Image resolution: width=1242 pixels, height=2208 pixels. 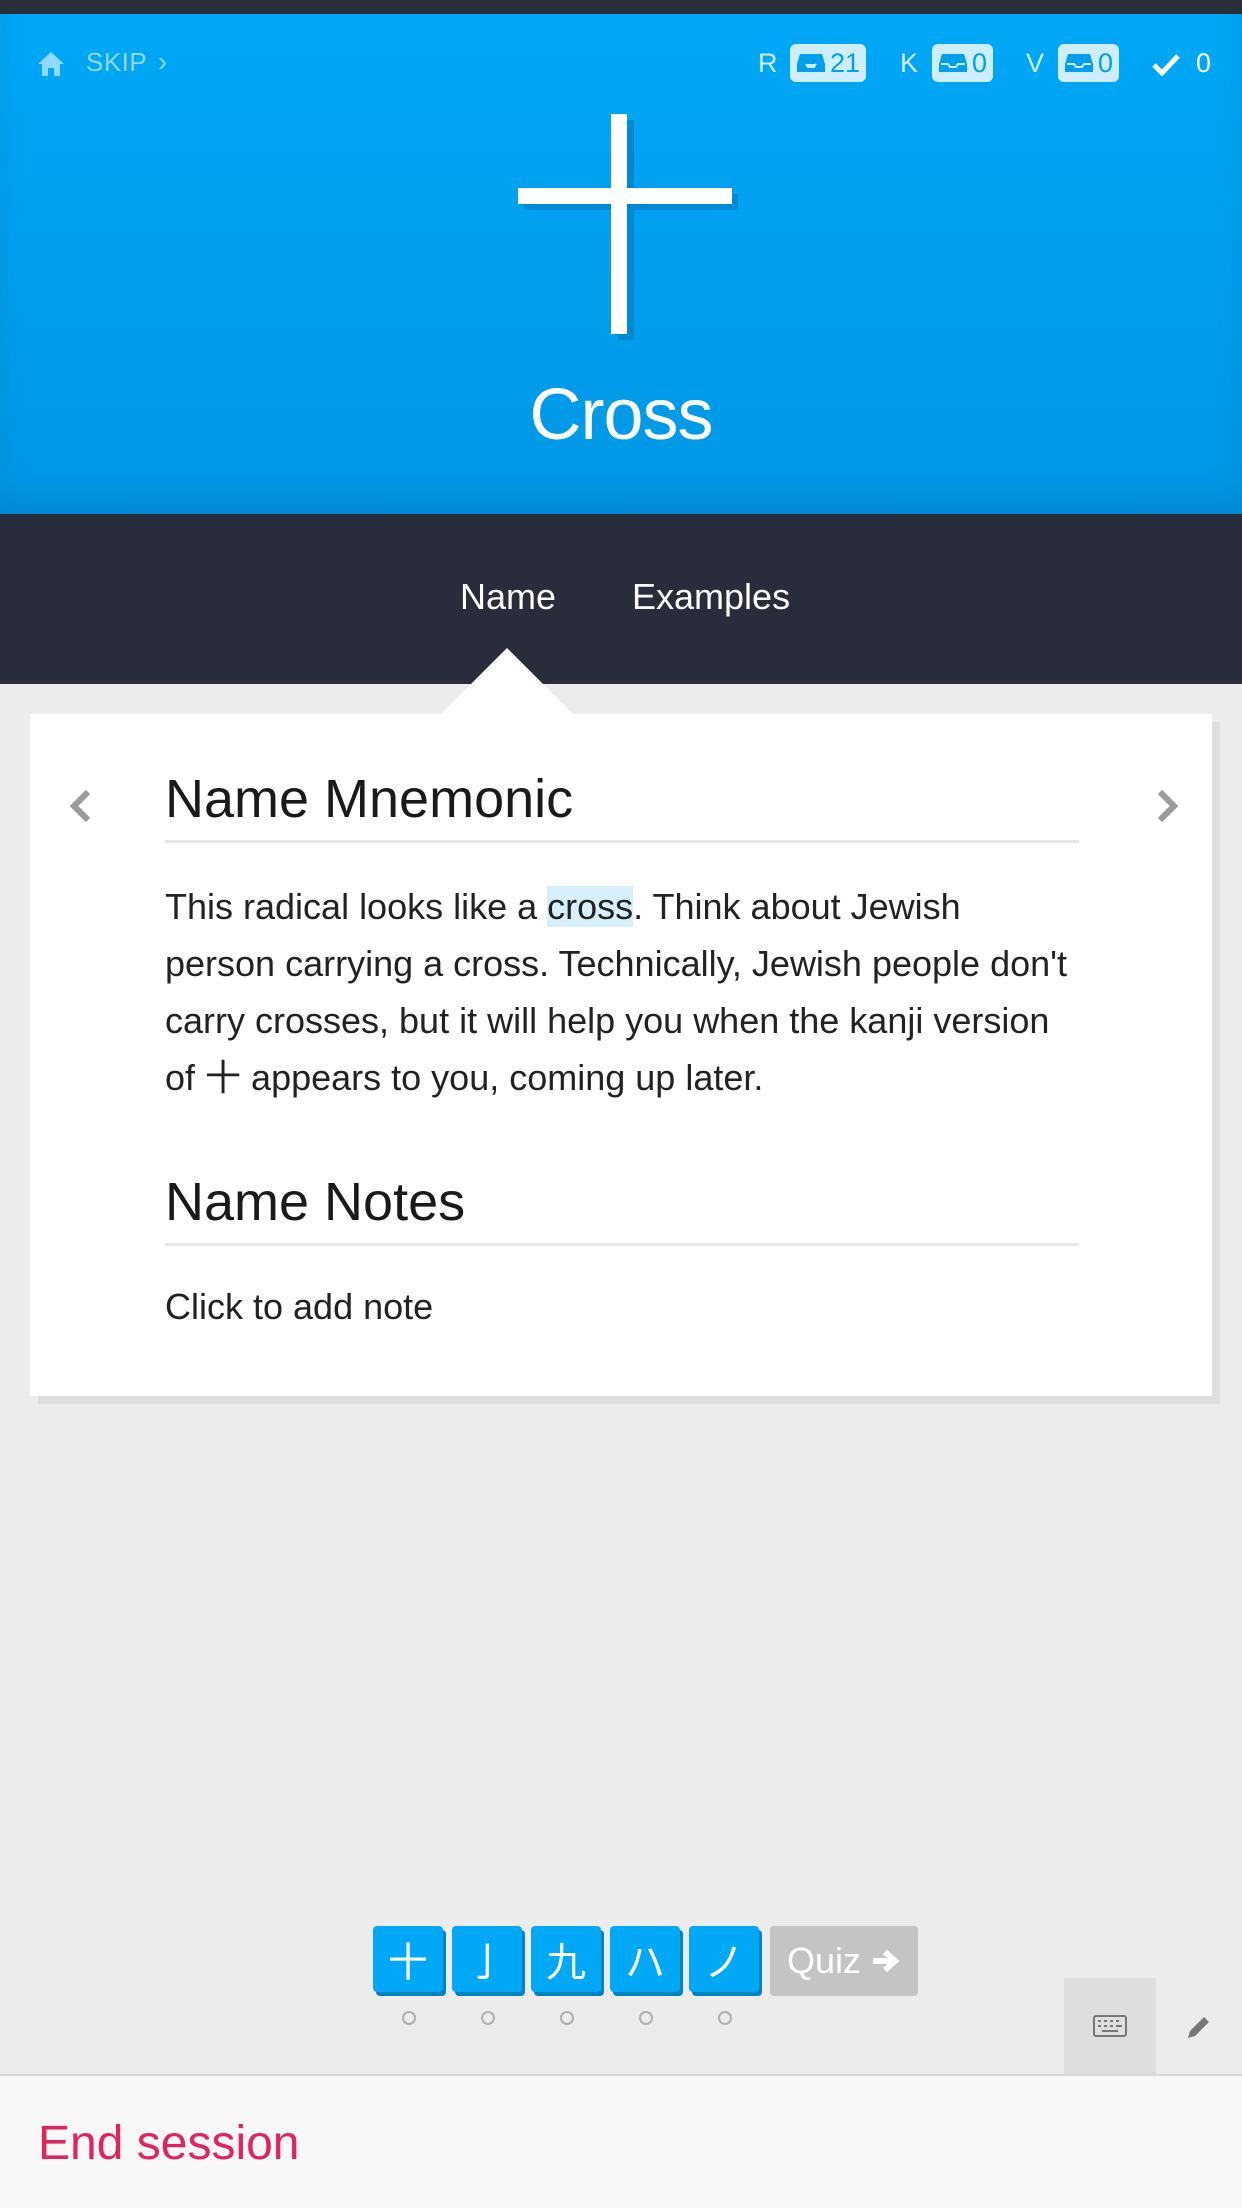 What do you see at coordinates (507, 681) in the screenshot?
I see `active-tab-pointer` at bounding box center [507, 681].